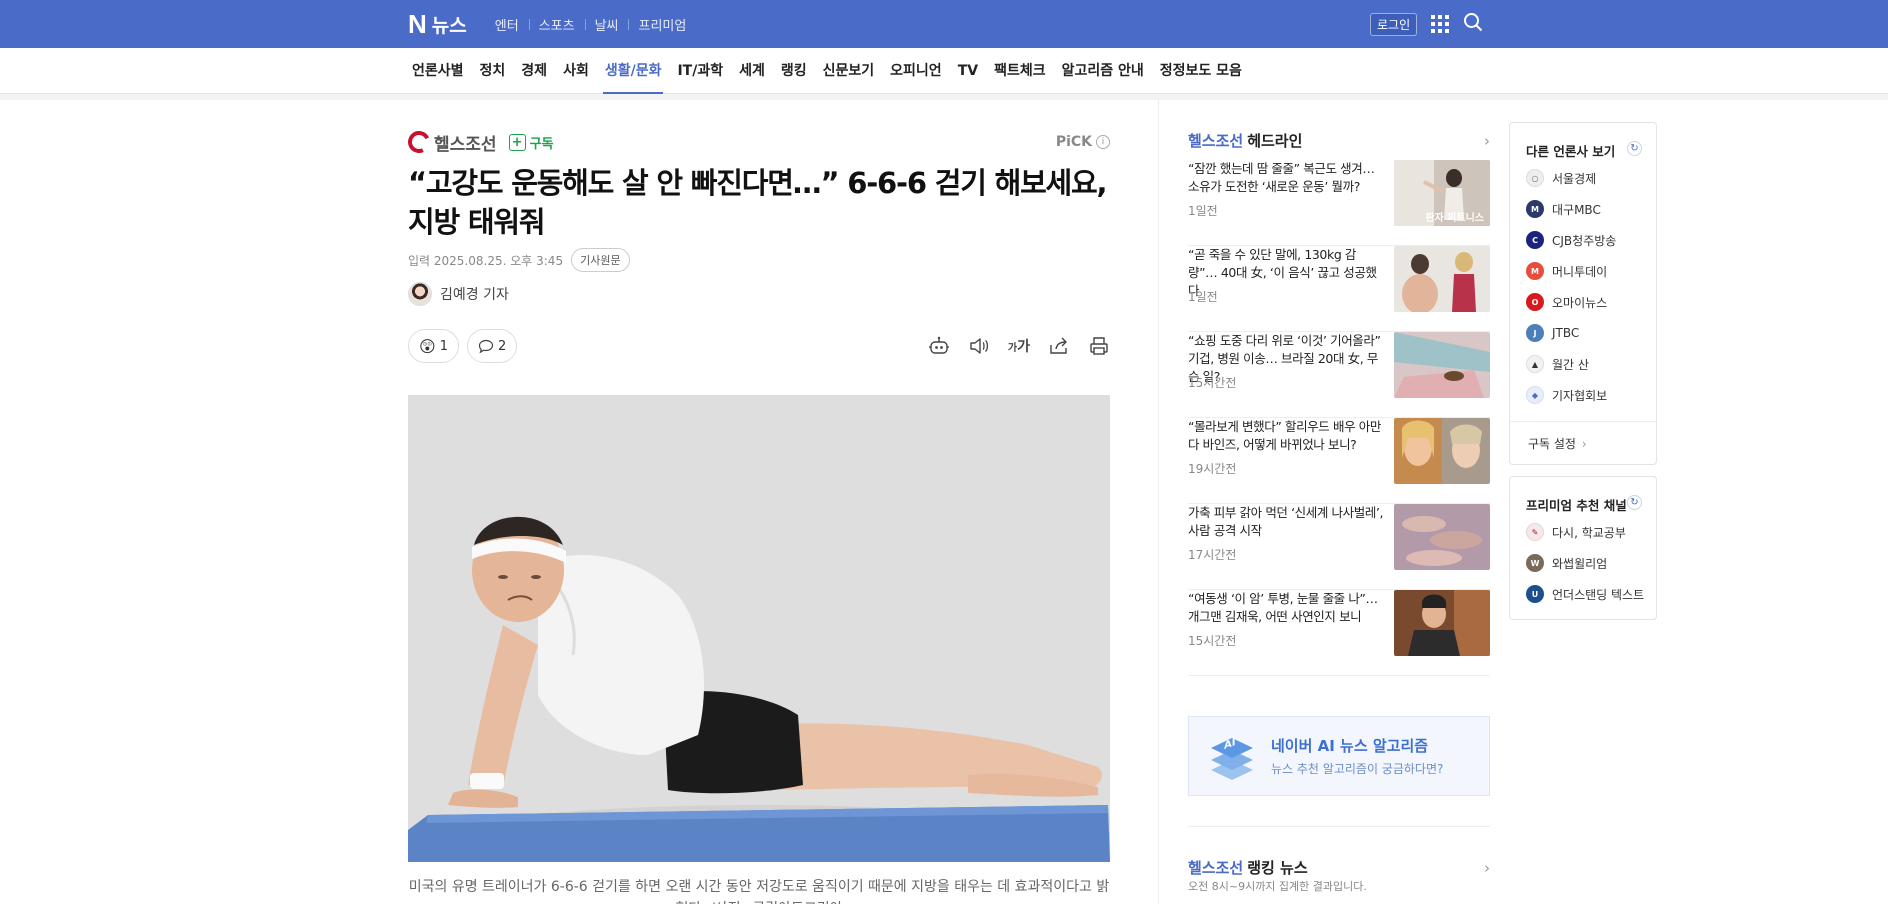 The width and height of the screenshot is (1888, 904). Describe the element at coordinates (433, 346) in the screenshot. I see `reaction-button: 😲 1` at that location.